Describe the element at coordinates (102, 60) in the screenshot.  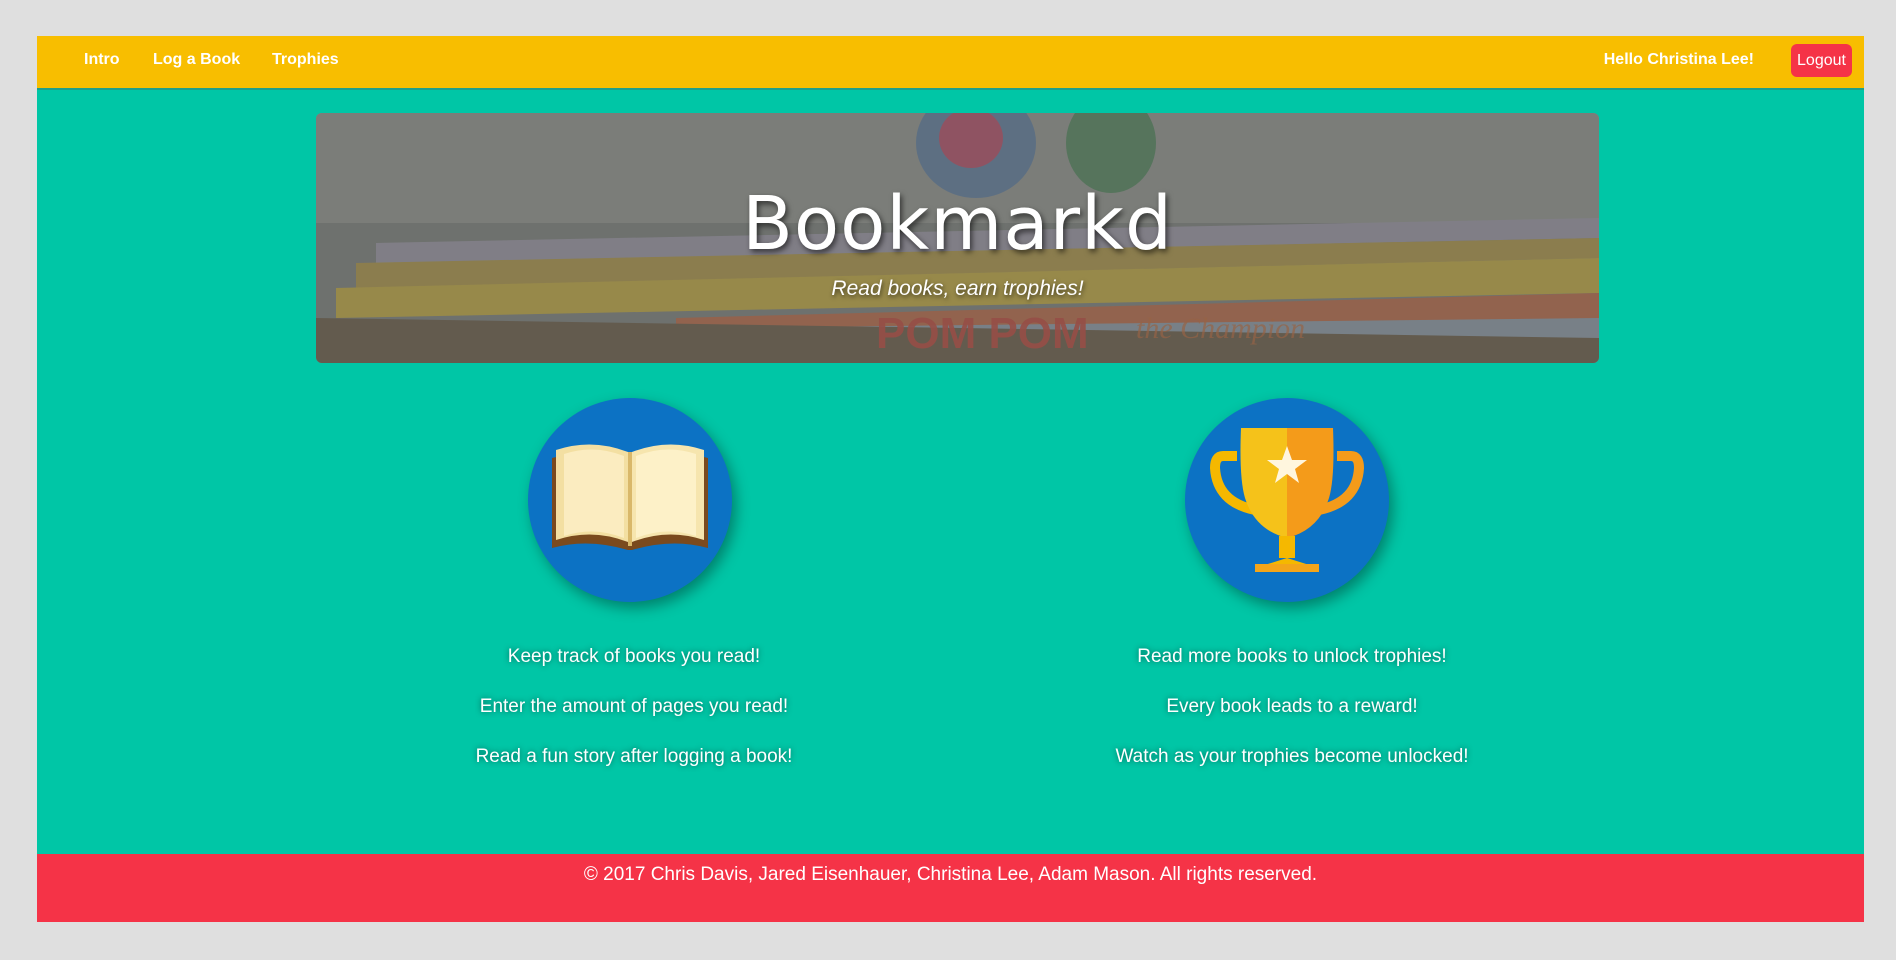
I see `nav-link-intro: Intro` at that location.